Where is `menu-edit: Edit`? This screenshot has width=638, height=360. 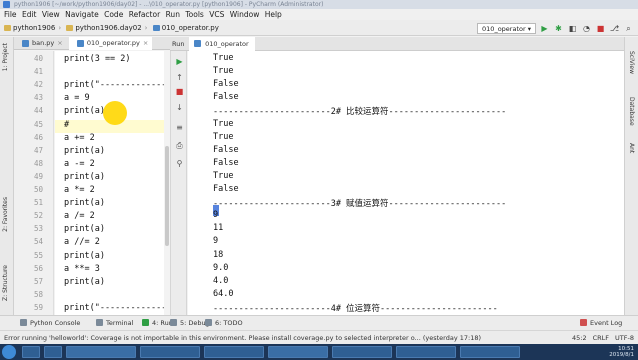
menu-edit: Edit is located at coordinates (29, 14).